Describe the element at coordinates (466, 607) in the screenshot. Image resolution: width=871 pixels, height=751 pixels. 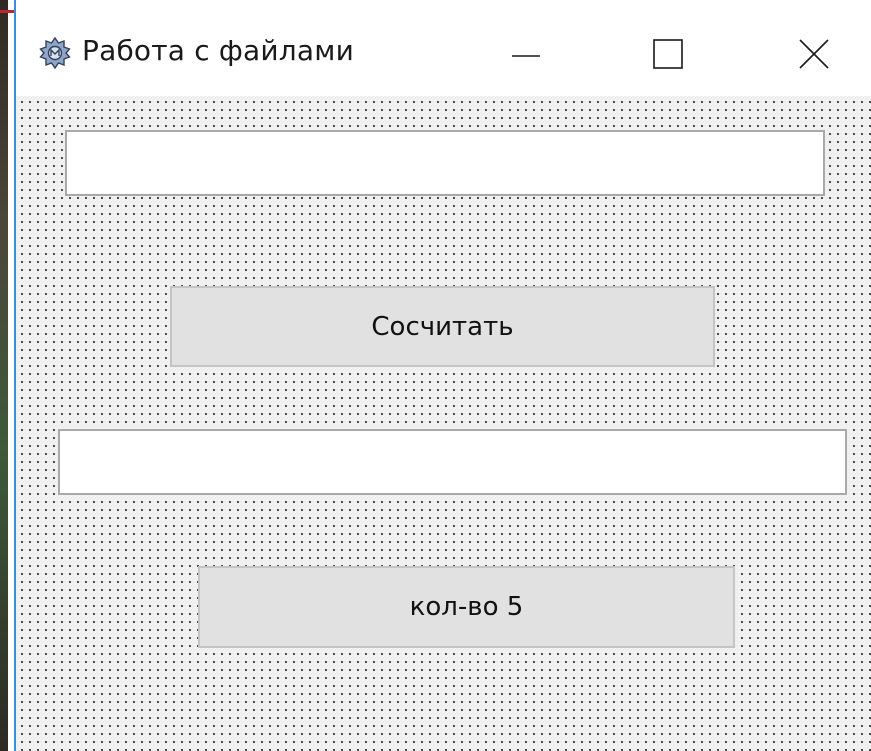
I see `count-result-button: кол-во 5` at that location.